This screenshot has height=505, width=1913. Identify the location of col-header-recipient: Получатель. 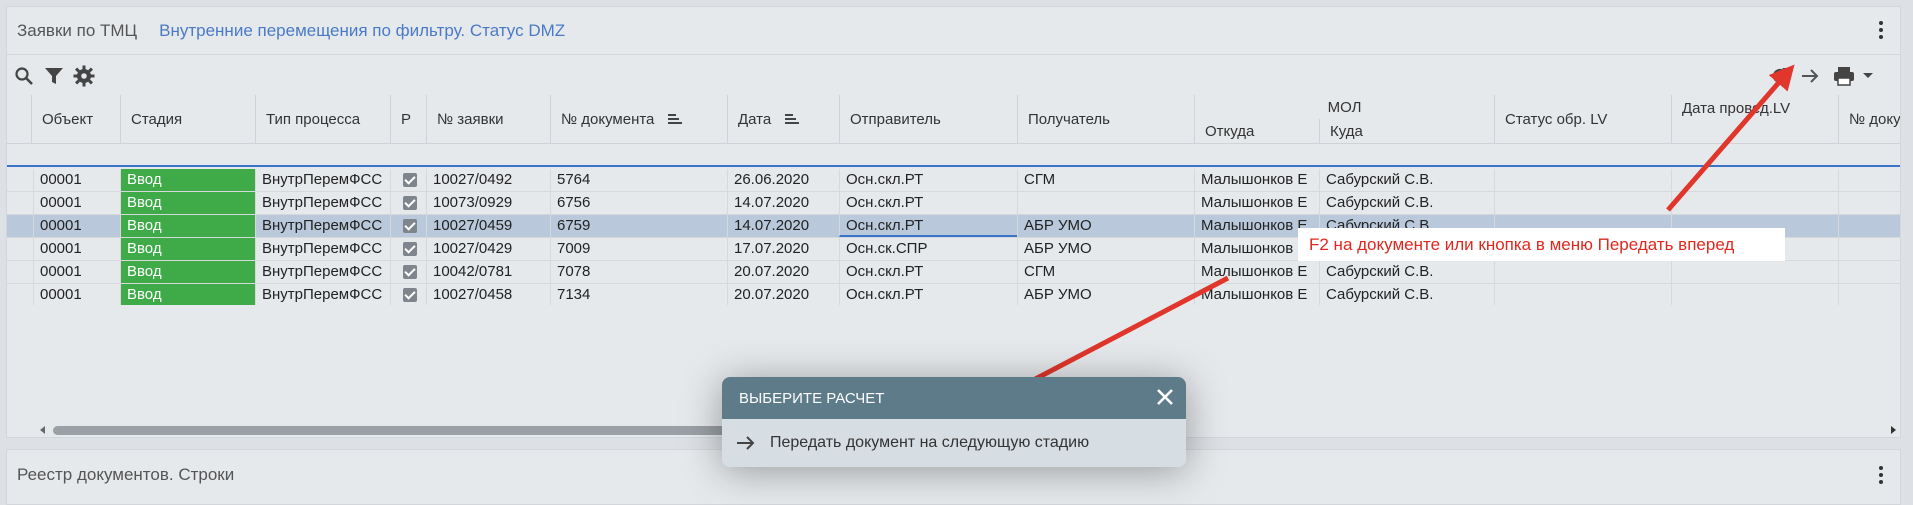
(1105, 119).